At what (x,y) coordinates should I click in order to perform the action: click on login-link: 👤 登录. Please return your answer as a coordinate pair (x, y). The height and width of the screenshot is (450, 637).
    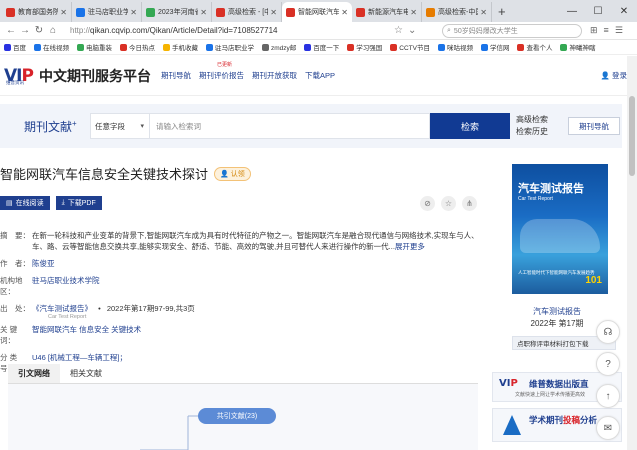
    Looking at the image, I should click on (614, 75).